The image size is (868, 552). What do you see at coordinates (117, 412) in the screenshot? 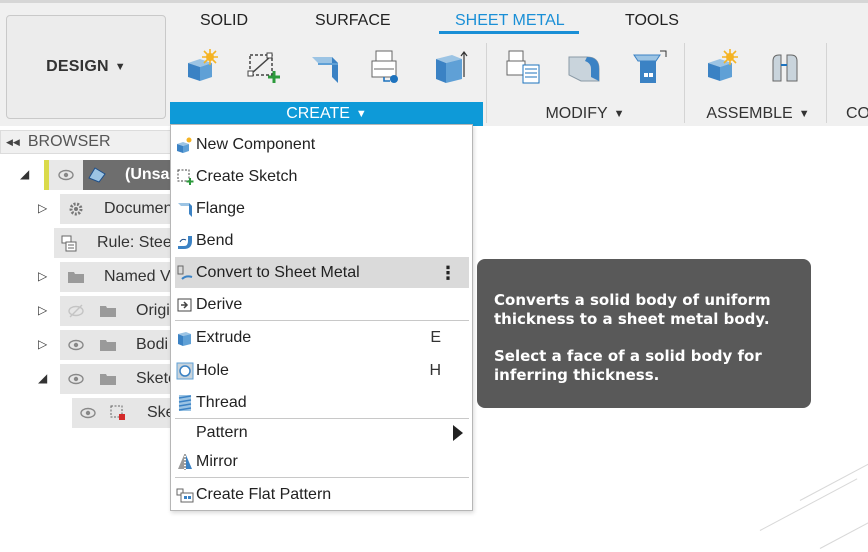
I see `sketch-icon` at bounding box center [117, 412].